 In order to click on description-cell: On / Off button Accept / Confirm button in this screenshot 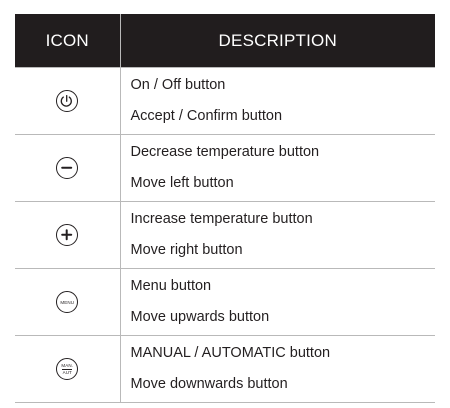, I will do `click(277, 101)`.